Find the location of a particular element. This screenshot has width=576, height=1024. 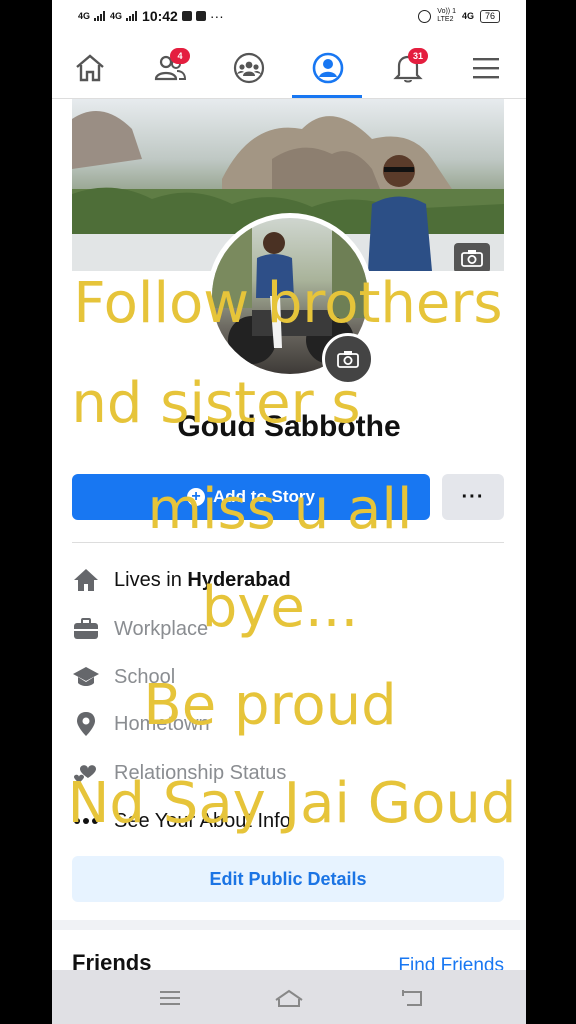

profile-name: Goud Sabbothe is located at coordinates (289, 426).